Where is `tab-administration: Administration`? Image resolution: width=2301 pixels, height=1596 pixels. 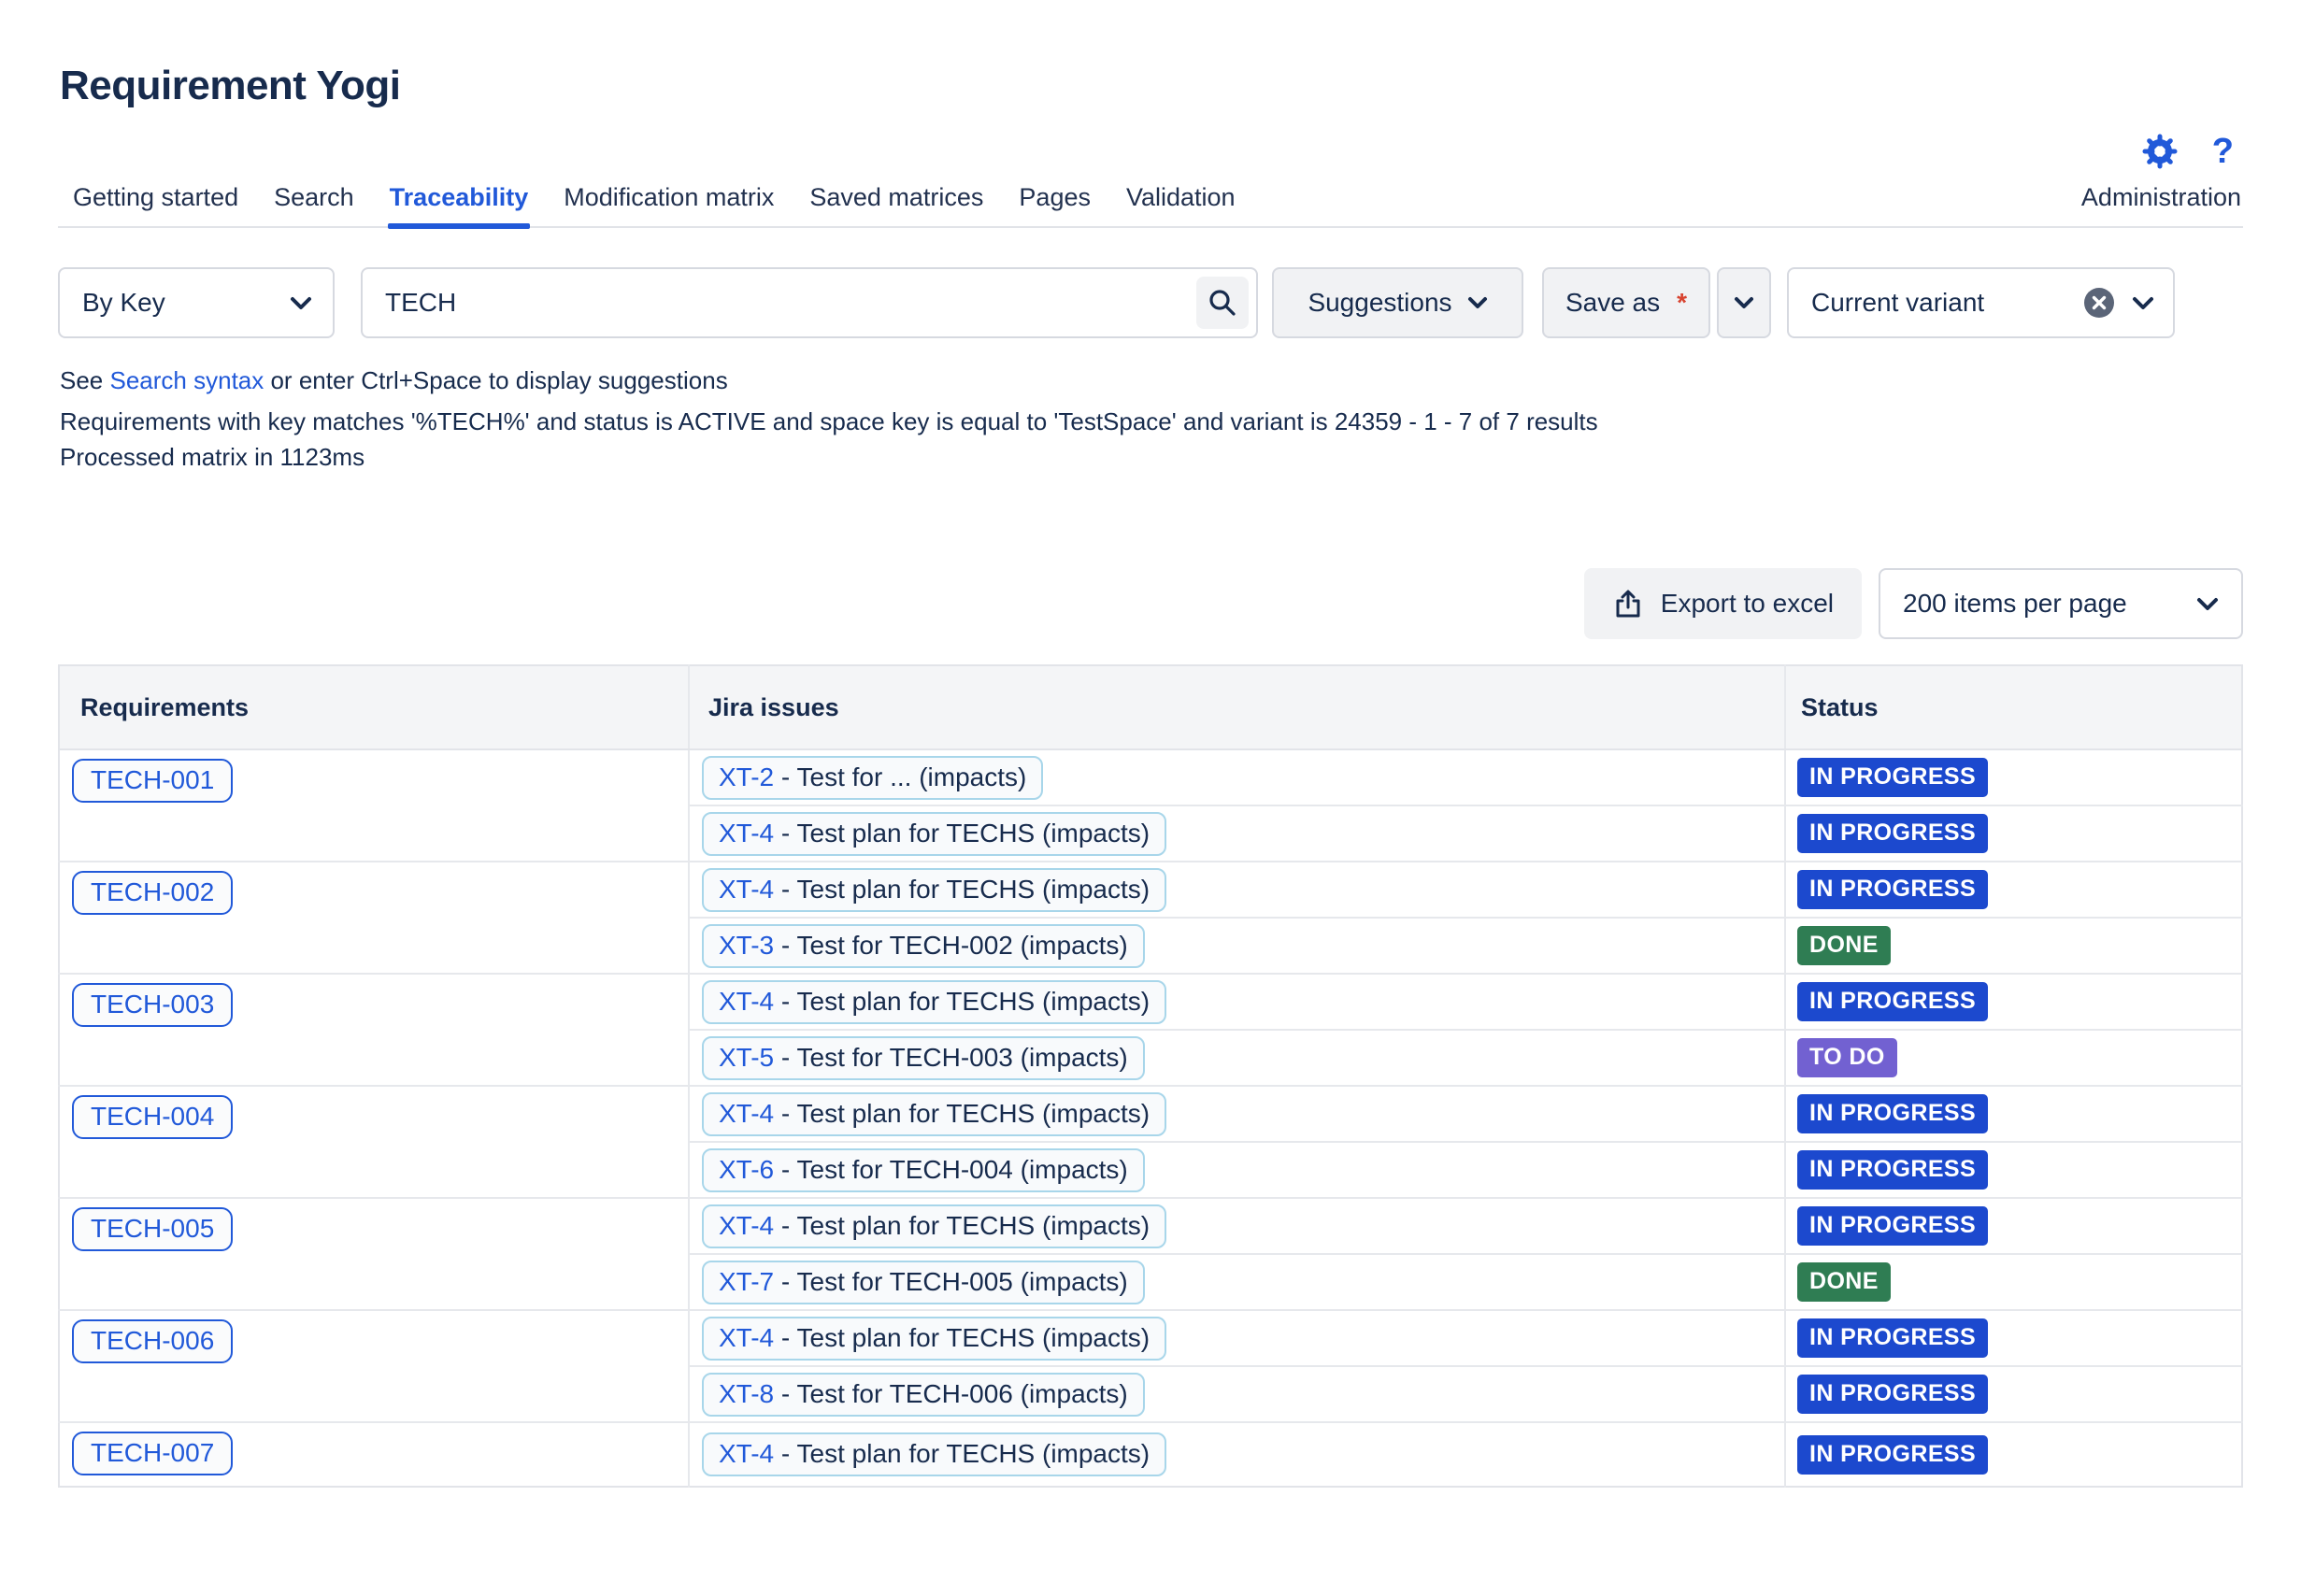
tab-administration: Administration is located at coordinates (2161, 205).